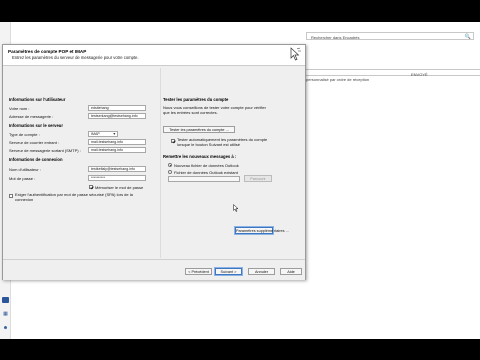 The image size is (480, 360). I want to click on chevron-down-icon: ▼, so click(114, 134).